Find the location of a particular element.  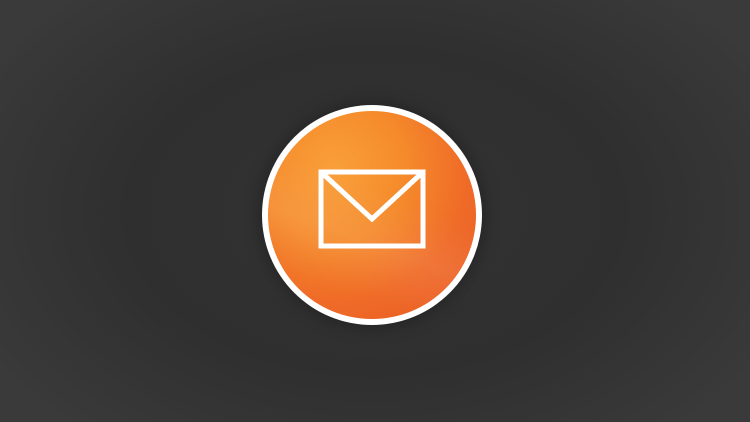

mail-badge-disc is located at coordinates (372, 215).